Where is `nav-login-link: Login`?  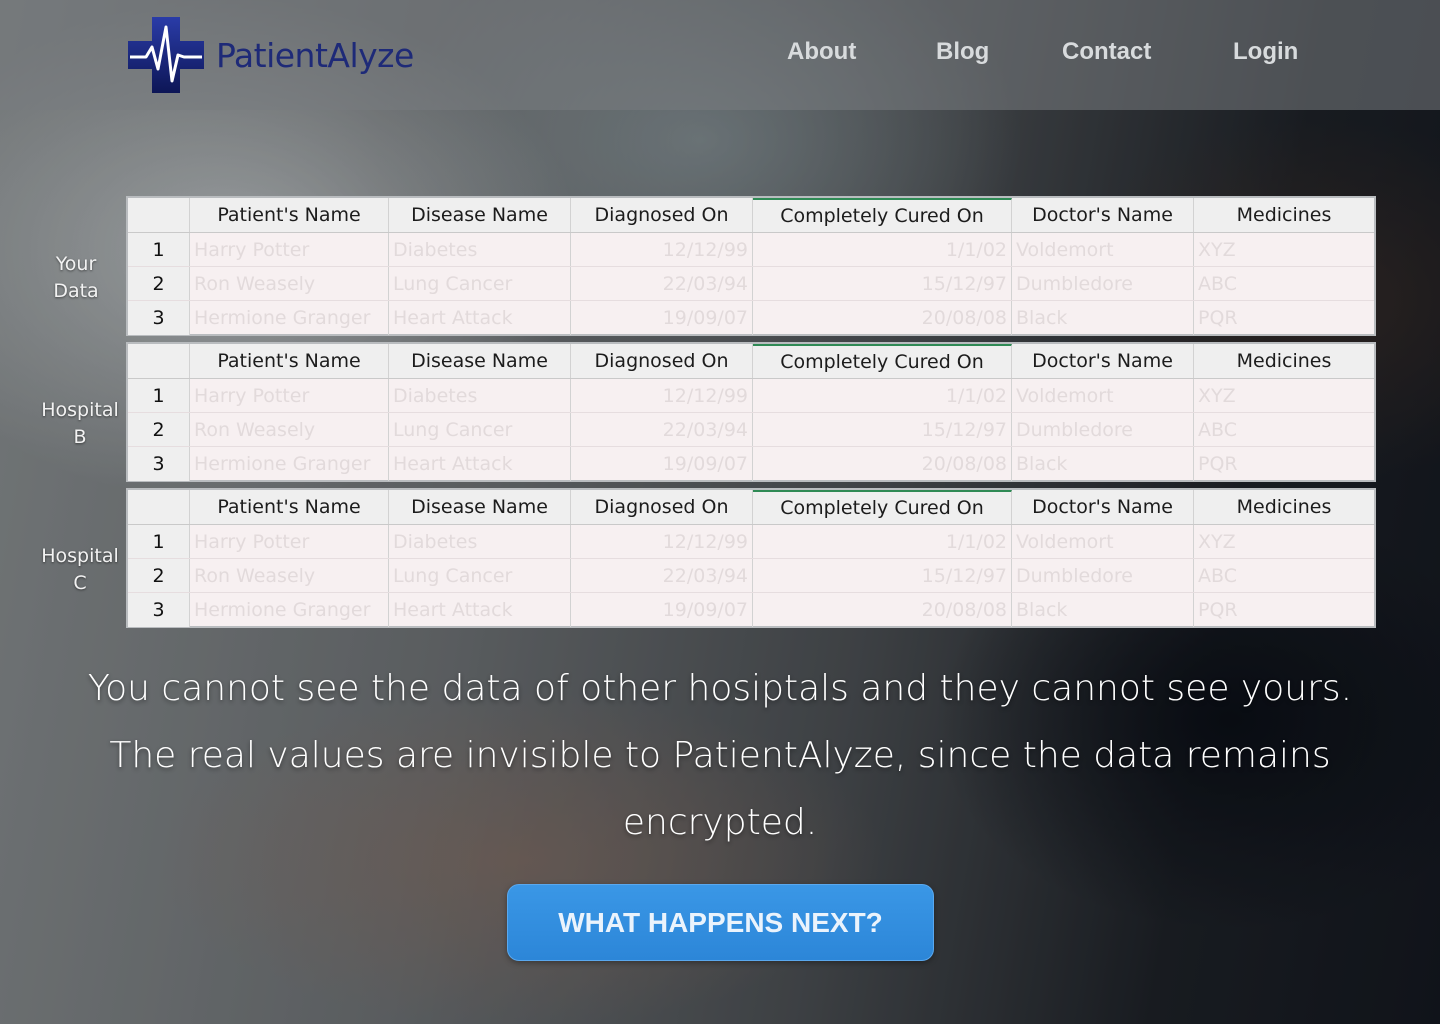 nav-login-link: Login is located at coordinates (1265, 52).